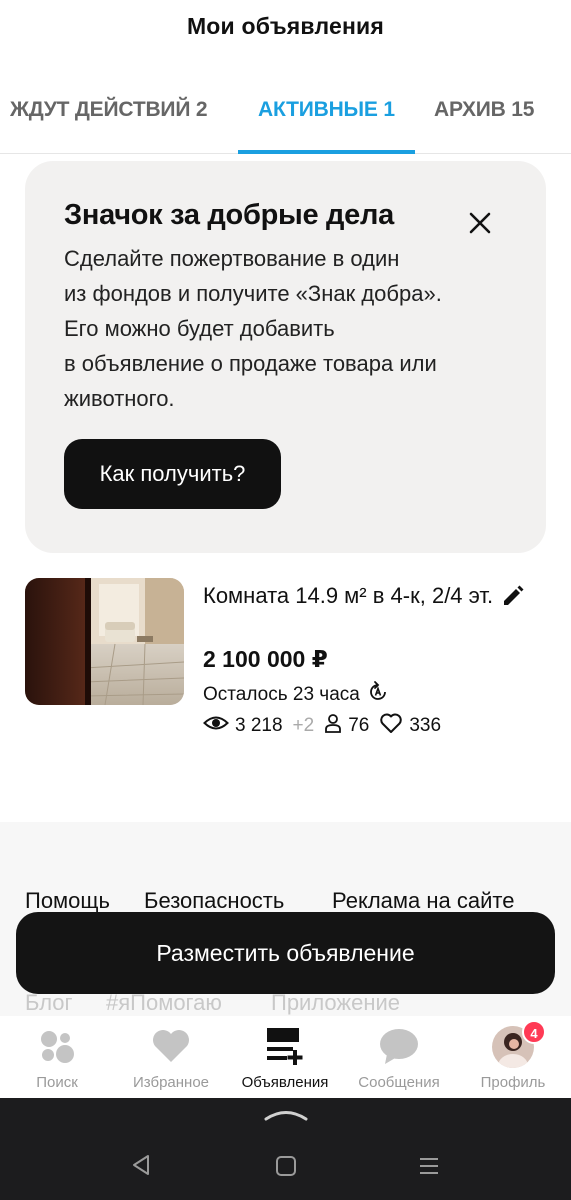 This screenshot has width=571, height=1200. Describe the element at coordinates (359, 725) in the screenshot. I see `contacts-count: 76` at that location.